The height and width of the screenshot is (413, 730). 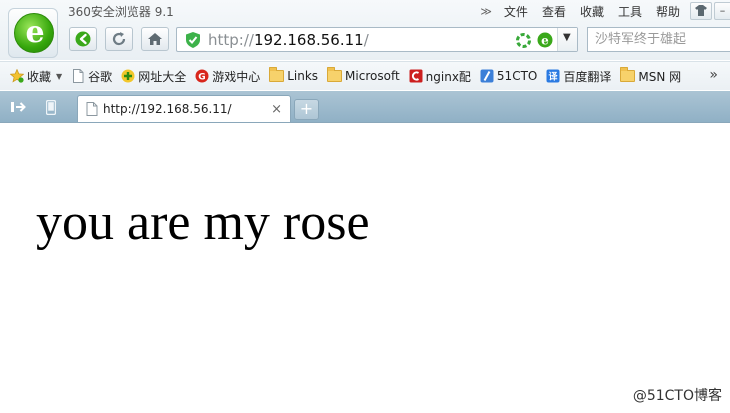 I want to click on star-icon, so click(x=17, y=76).